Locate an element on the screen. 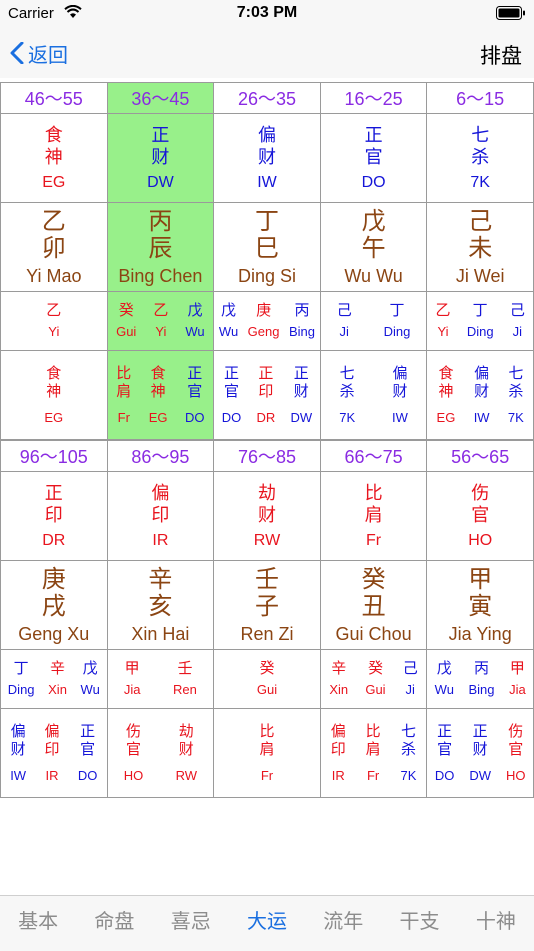 The width and height of the screenshot is (534, 951). stem-star-cell: 正官 DO is located at coordinates (373, 158).